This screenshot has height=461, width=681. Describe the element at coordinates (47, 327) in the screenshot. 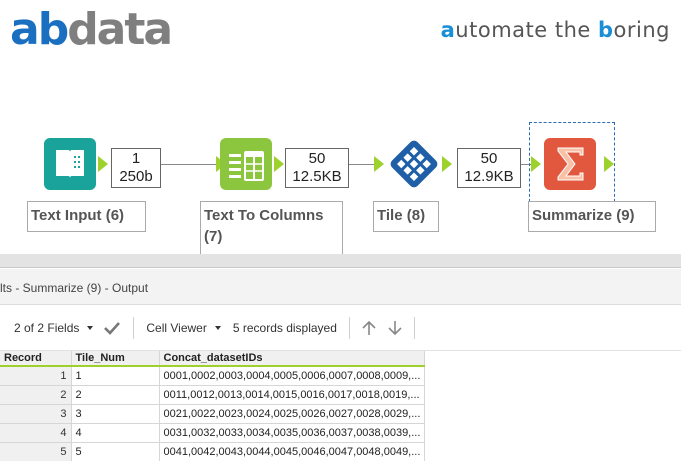

I see `fields-dropdown-label: 2 of 2 Fields` at that location.